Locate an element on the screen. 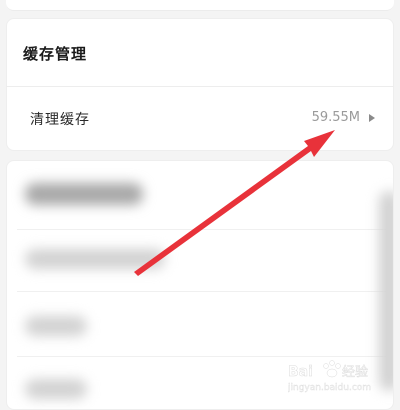 Image resolution: width=400 pixels, height=410 pixels. svg-text: jingyan.baidu.com is located at coordinates (329, 388).